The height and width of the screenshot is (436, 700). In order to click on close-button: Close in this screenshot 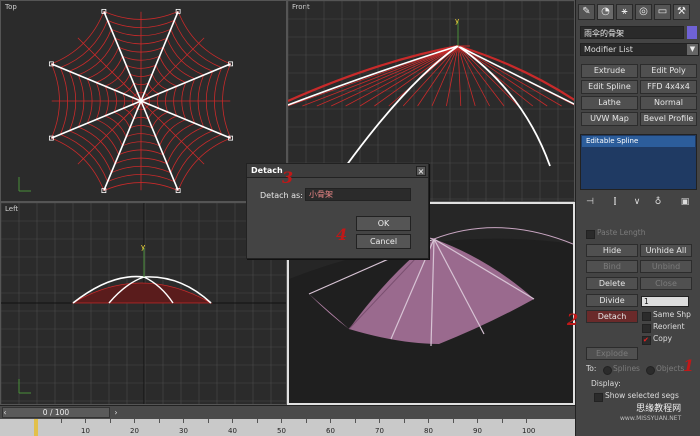, I will do `click(666, 283)`.